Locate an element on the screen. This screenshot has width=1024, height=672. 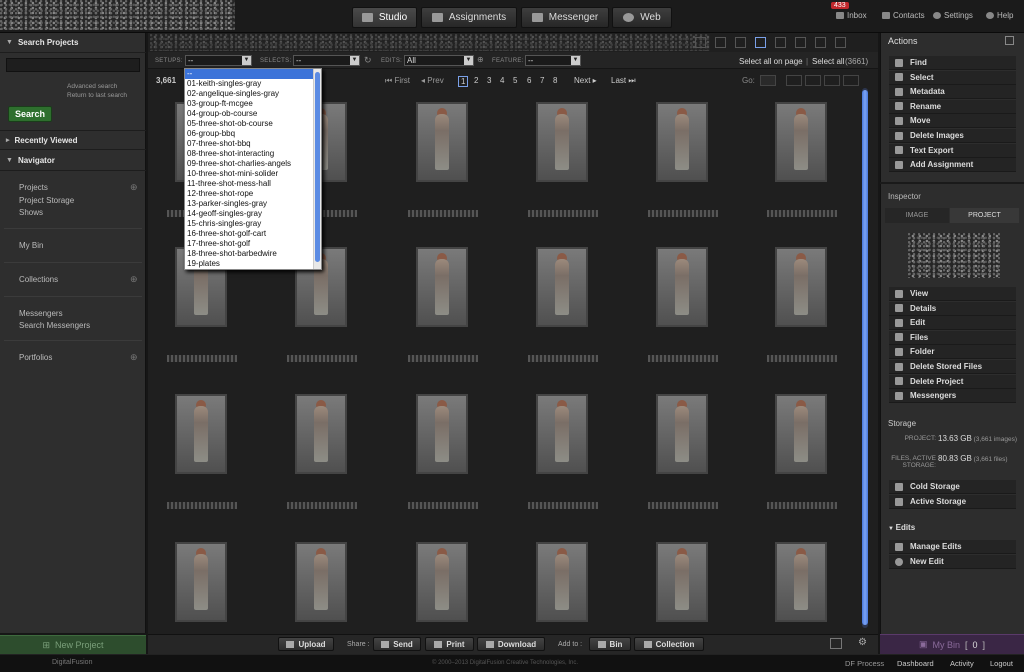
setups-option: 06-group-bbq is located at coordinates (253, 134).